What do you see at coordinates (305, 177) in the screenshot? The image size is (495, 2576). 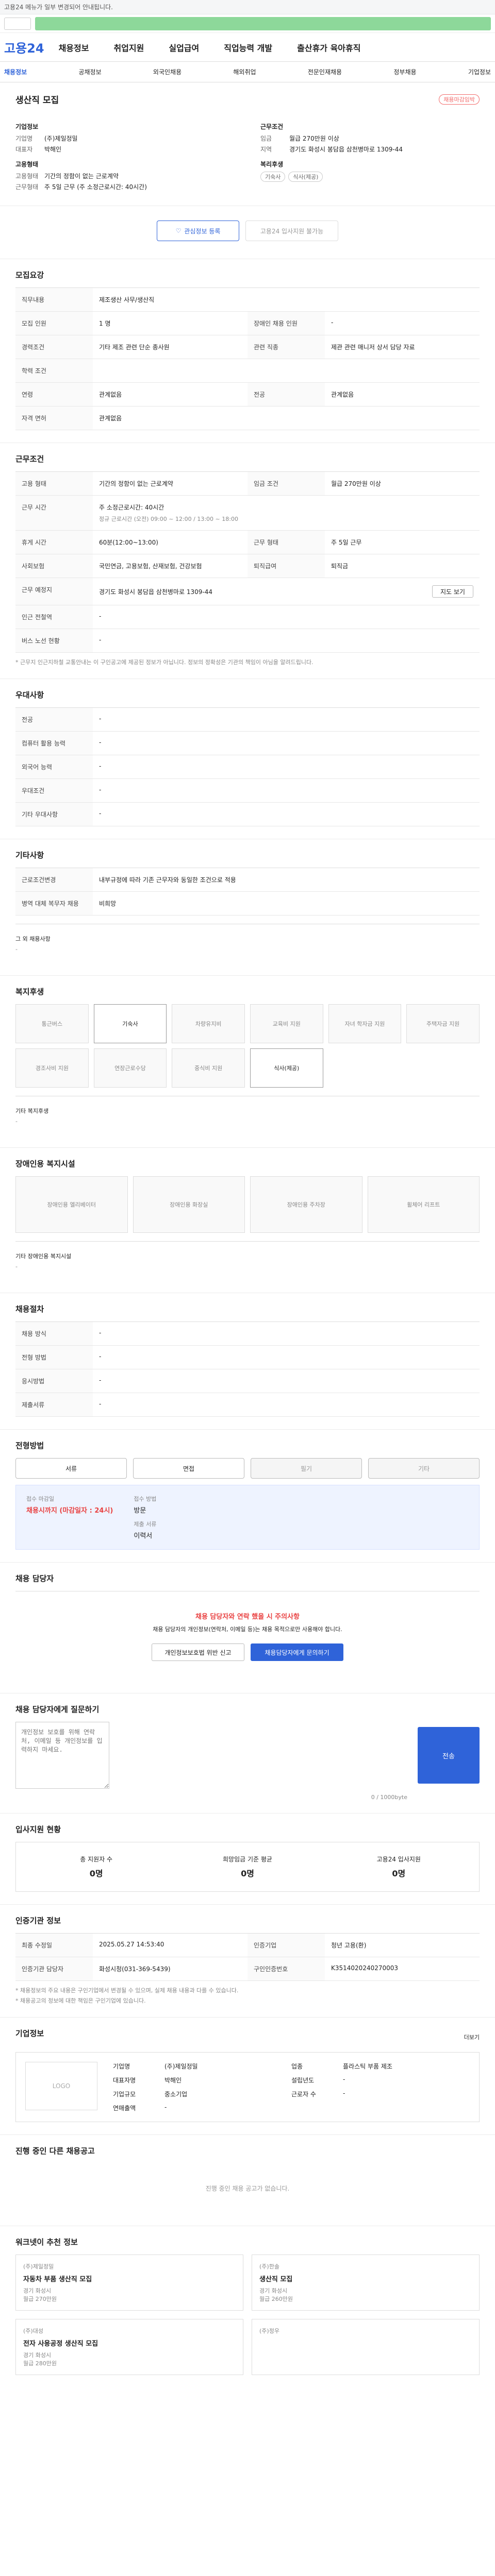 I see `welfare-item: 식사(제공)` at bounding box center [305, 177].